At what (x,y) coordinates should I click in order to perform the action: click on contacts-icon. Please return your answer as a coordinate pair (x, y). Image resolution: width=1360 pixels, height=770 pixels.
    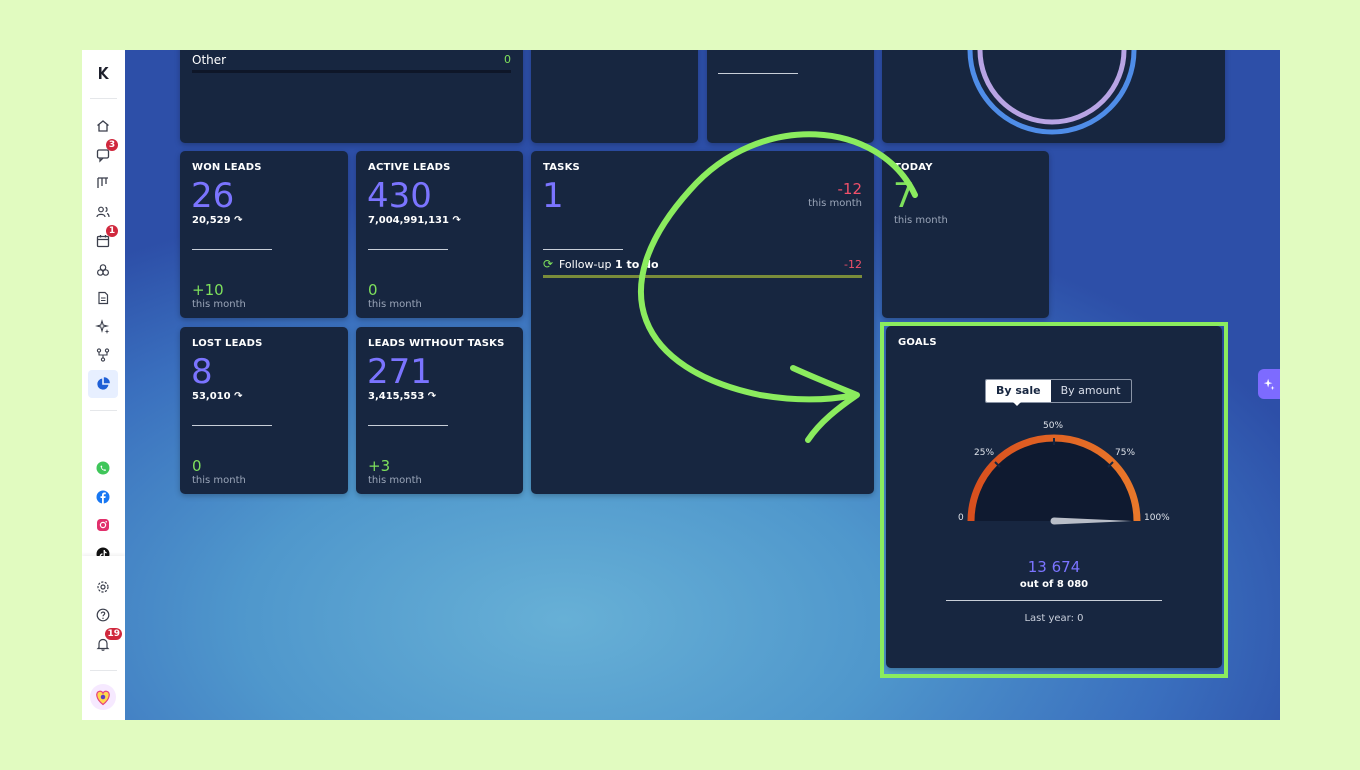
    Looking at the image, I should click on (103, 212).